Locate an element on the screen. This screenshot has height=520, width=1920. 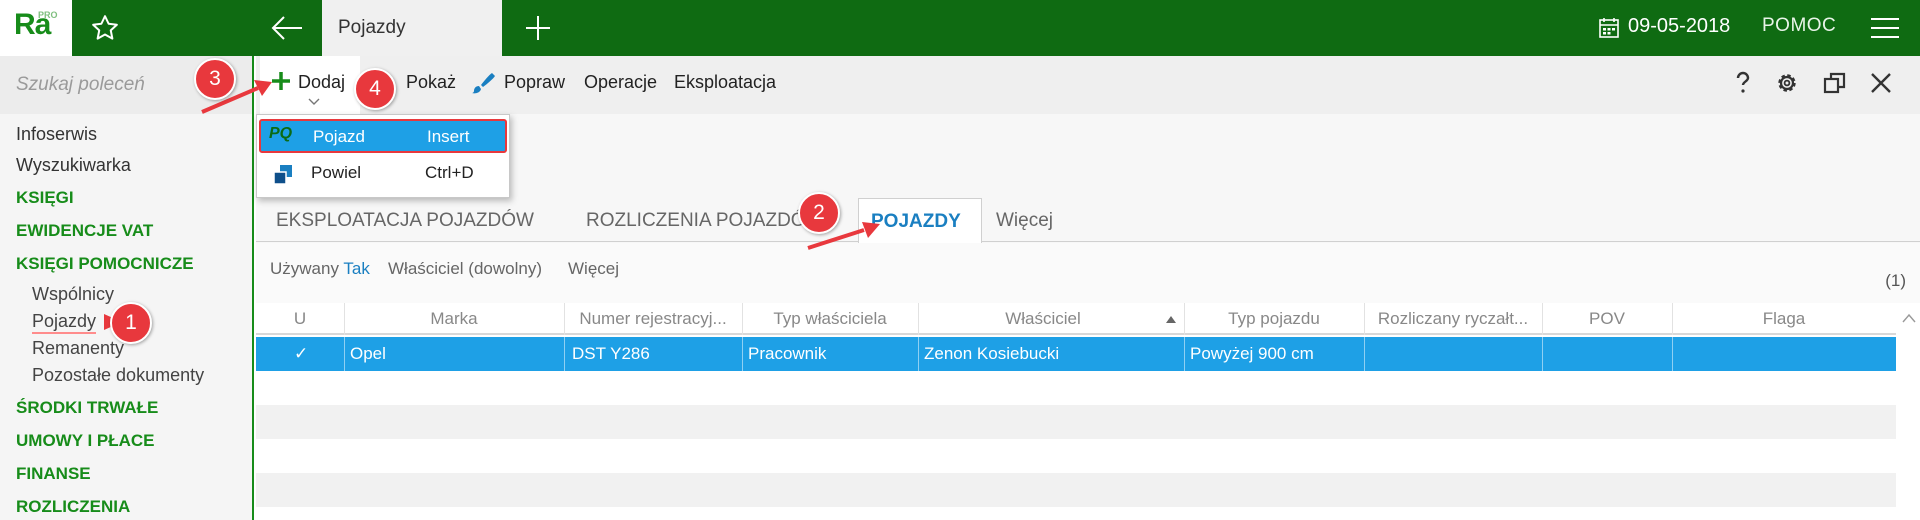
col-header-wlasciciel: Właściciel is located at coordinates (1043, 319).